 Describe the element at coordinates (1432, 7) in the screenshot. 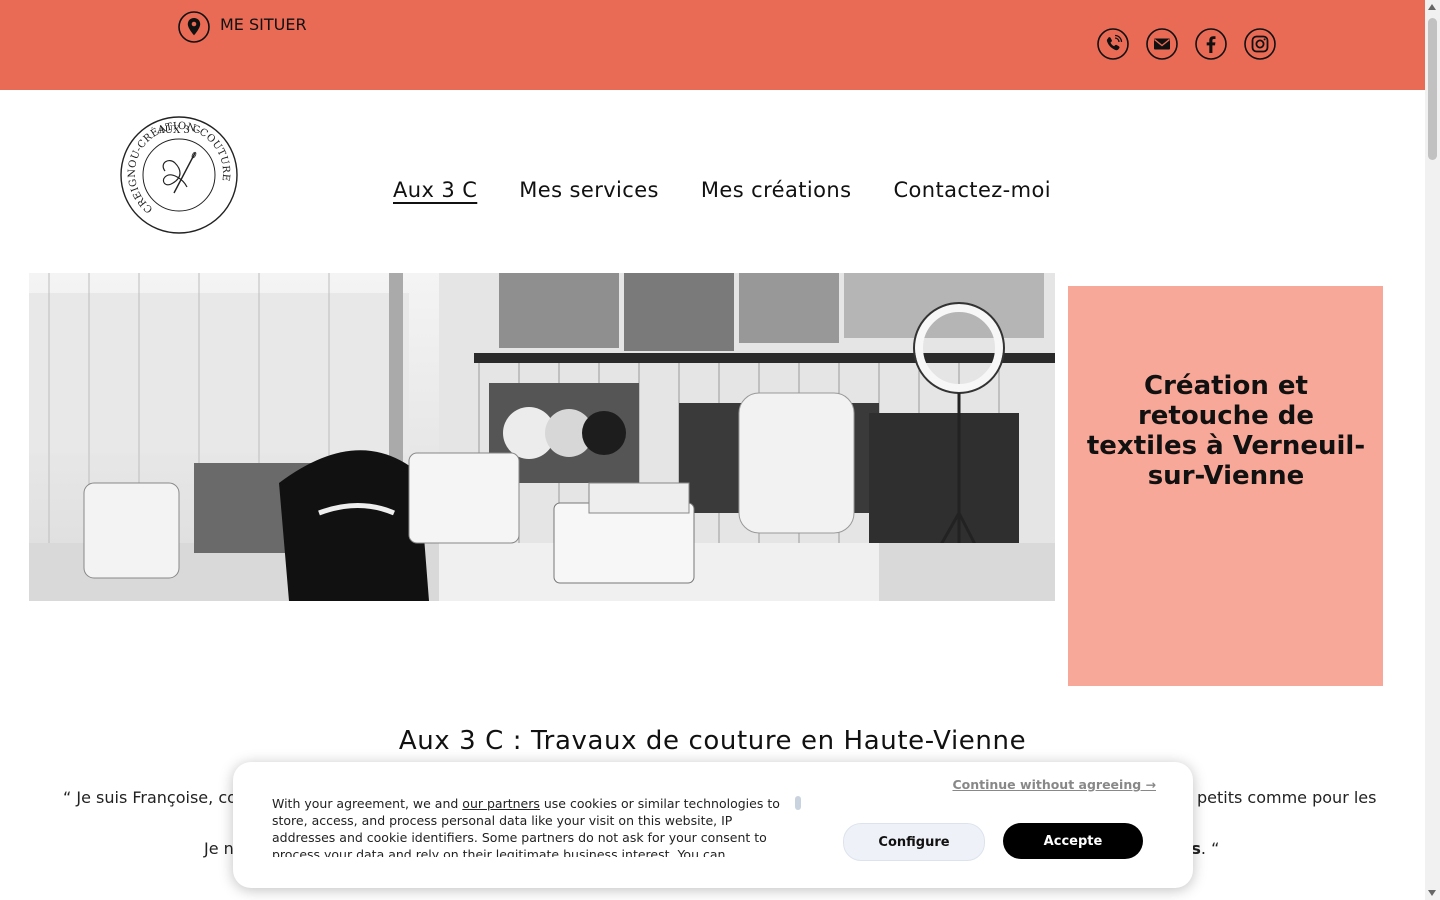

I see `scroll-up-arrow` at that location.